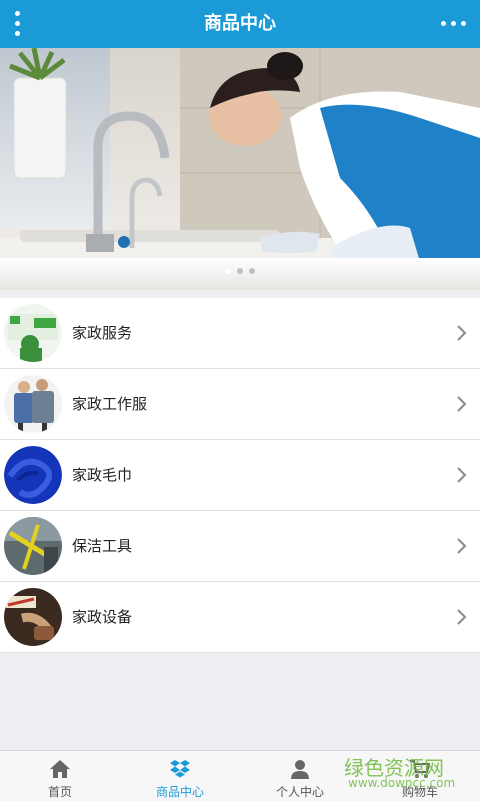 This screenshot has height=801, width=480. Describe the element at coordinates (33, 475) in the screenshot. I see `towel-thumb` at that location.